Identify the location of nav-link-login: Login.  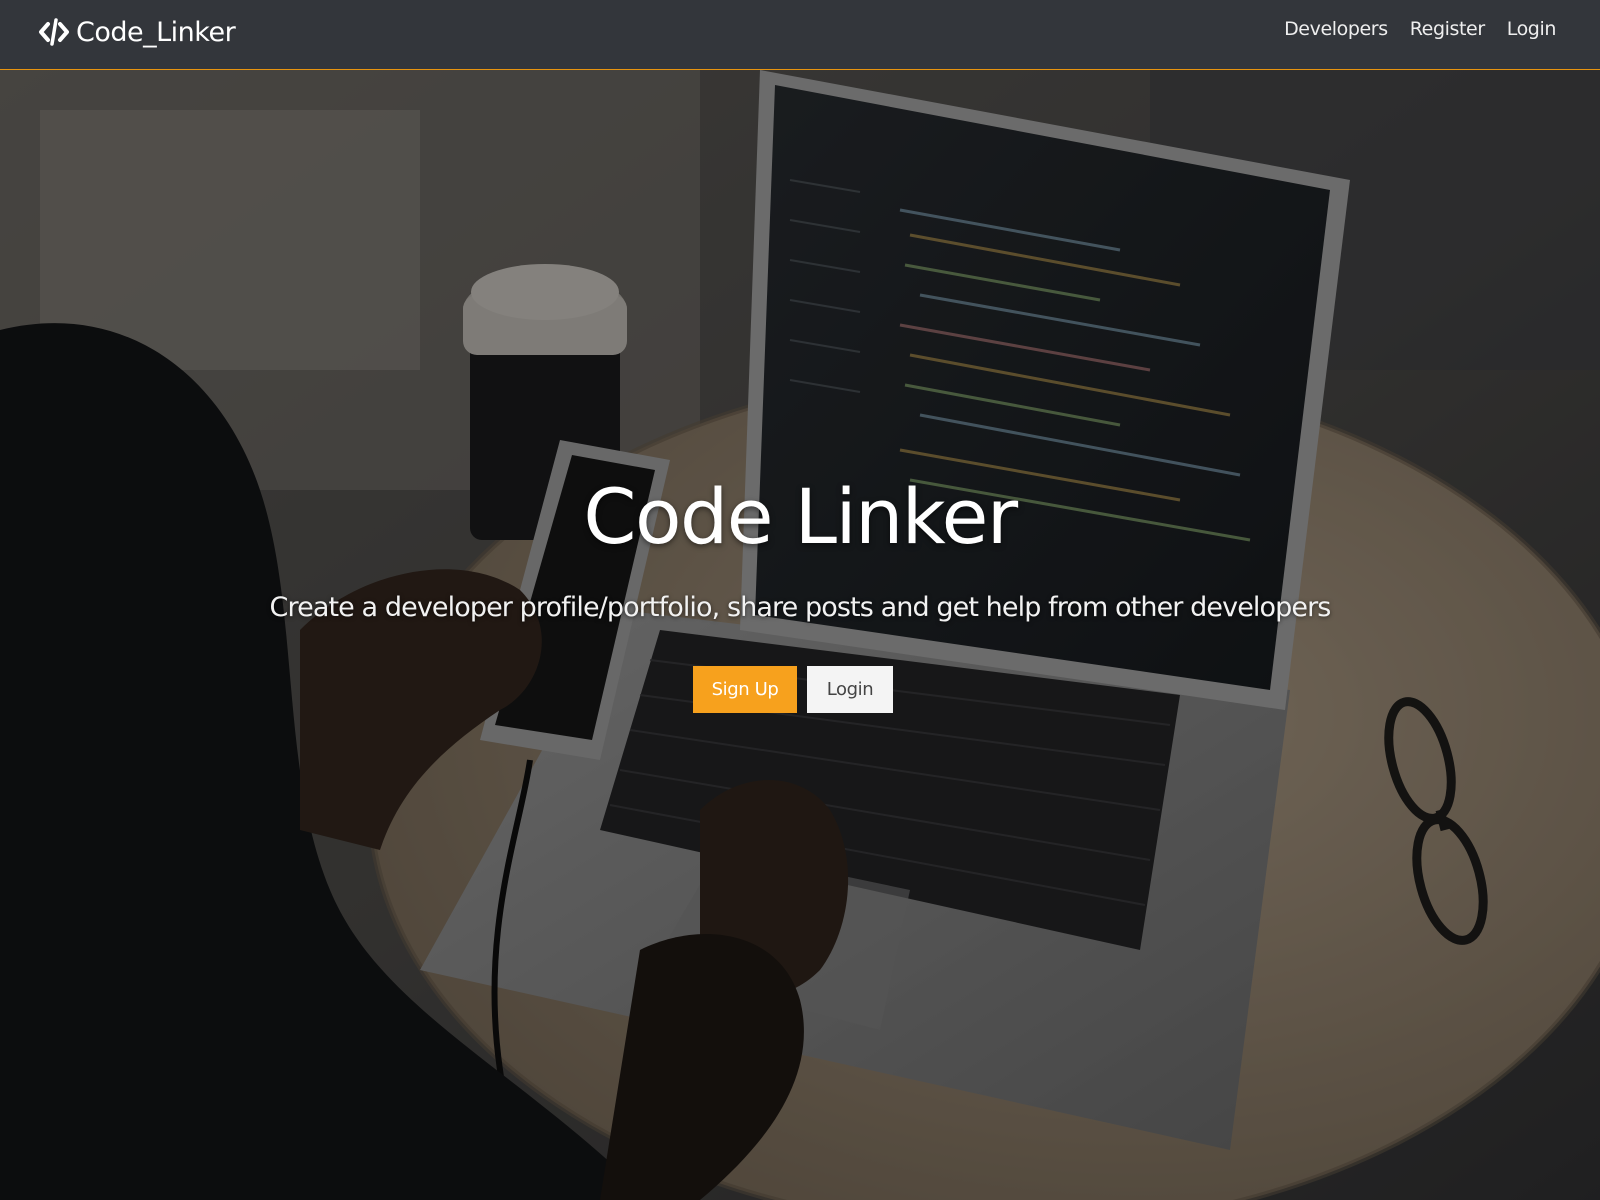
(1532, 29).